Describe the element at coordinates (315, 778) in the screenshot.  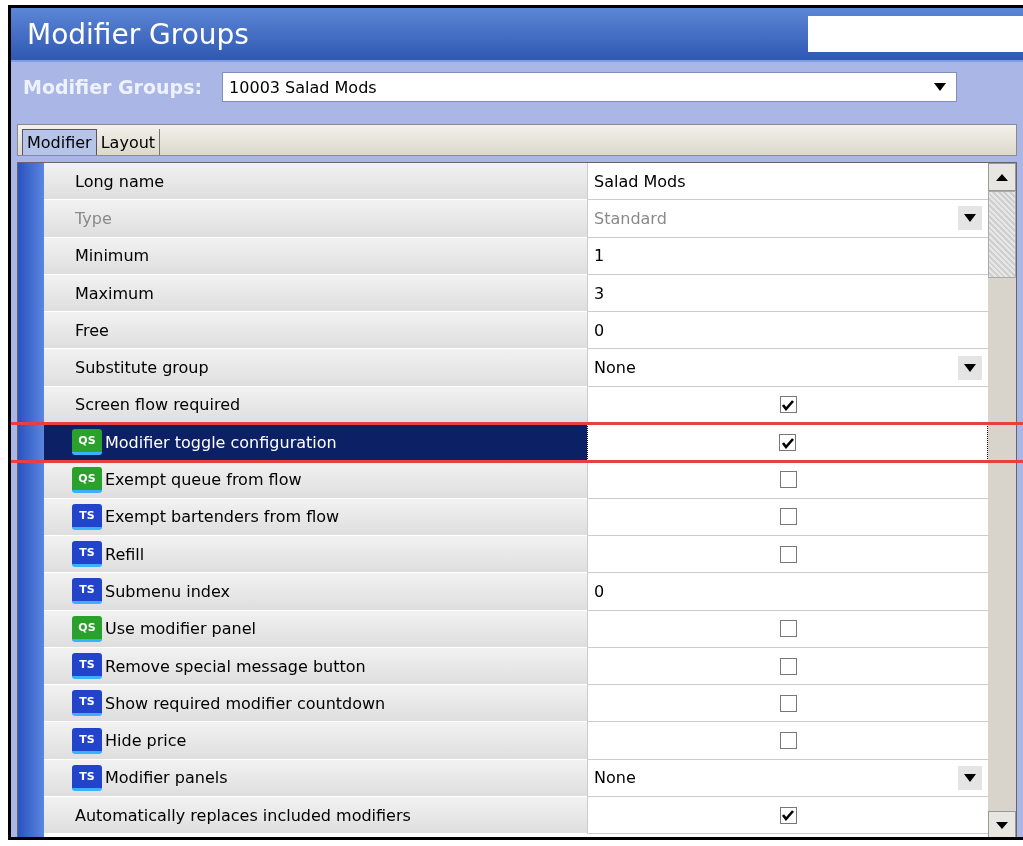
I see `property-row: TS Modifier panels` at that location.